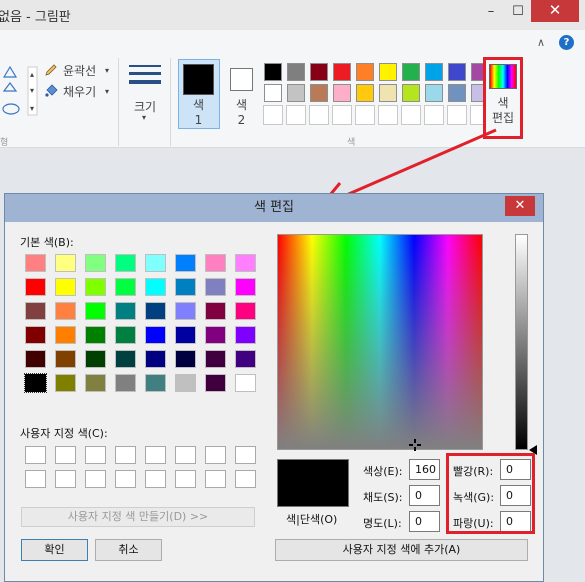 The width and height of the screenshot is (585, 582). What do you see at coordinates (521, 342) in the screenshot?
I see `luminance-slider` at bounding box center [521, 342].